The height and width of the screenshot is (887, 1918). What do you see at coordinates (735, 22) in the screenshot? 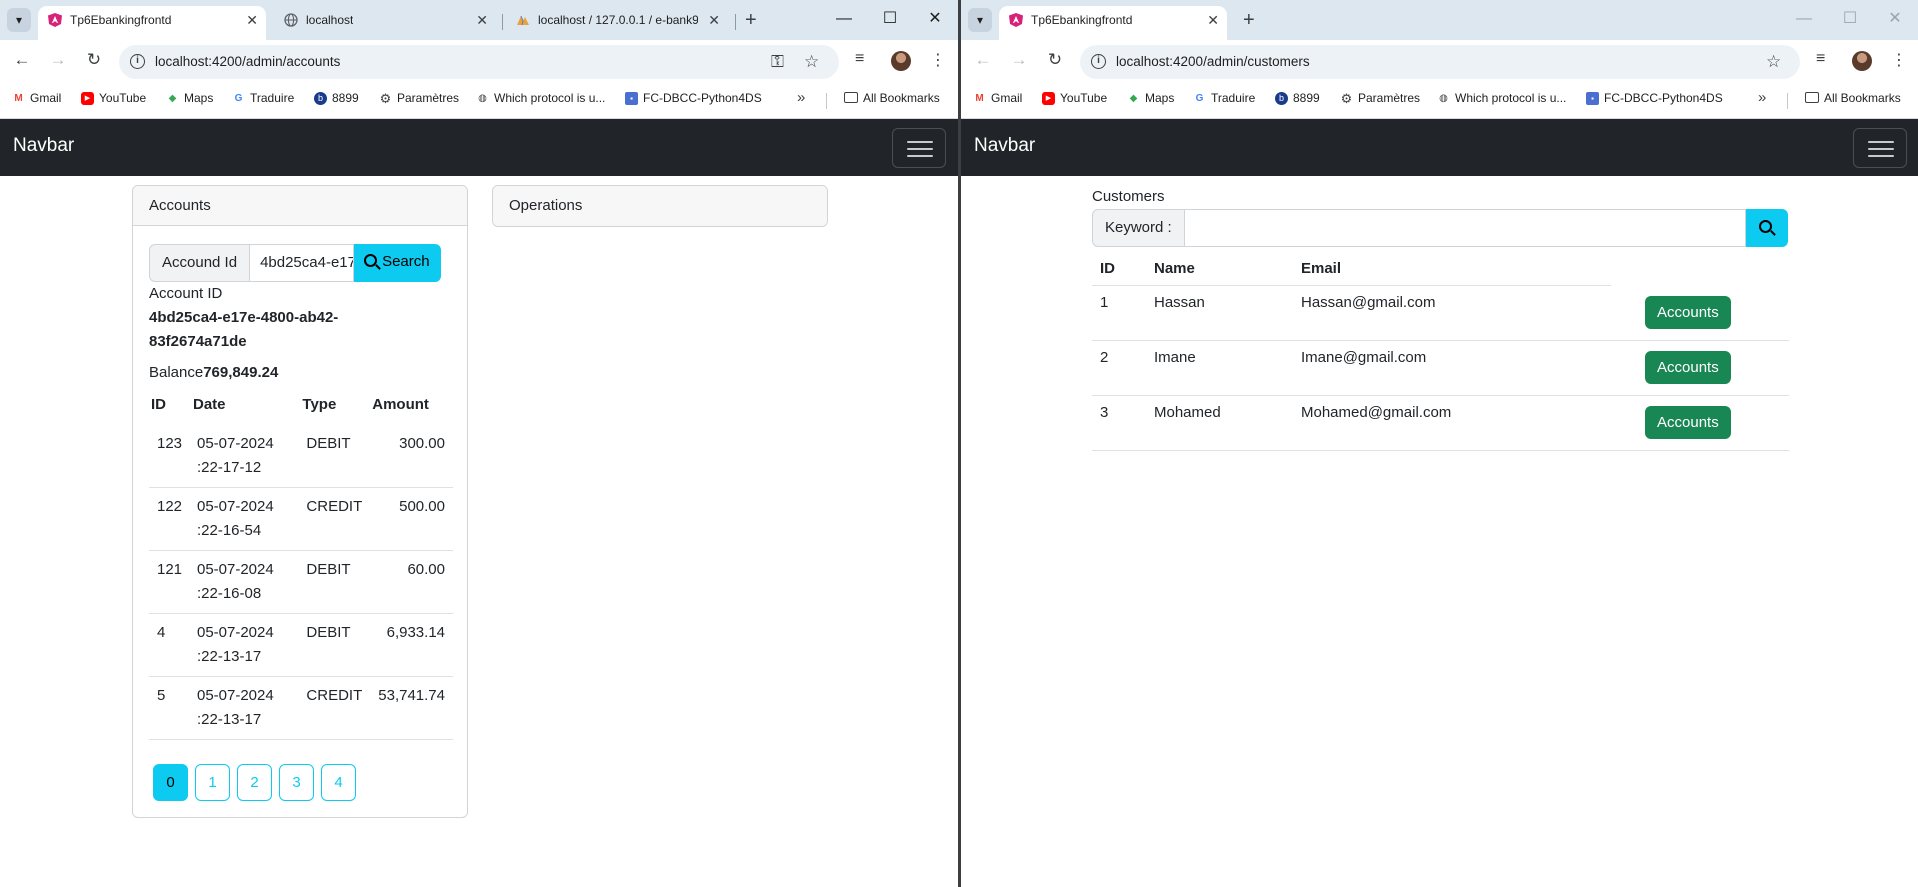
I see `tab-separator` at bounding box center [735, 22].